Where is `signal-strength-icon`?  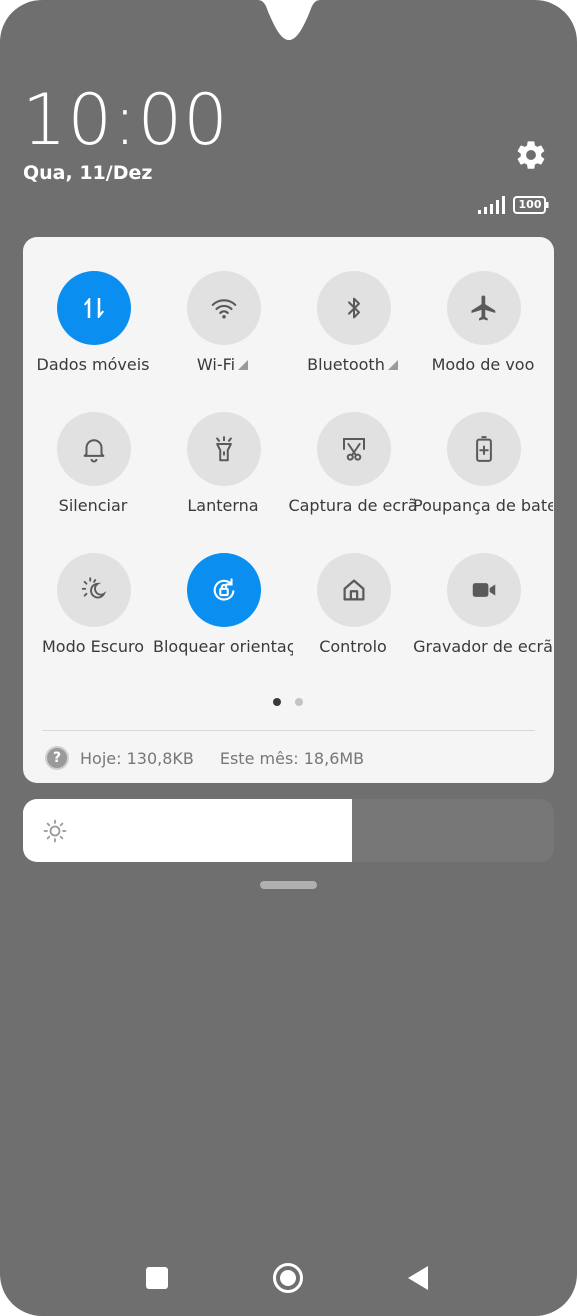
signal-strength-icon is located at coordinates (491, 205).